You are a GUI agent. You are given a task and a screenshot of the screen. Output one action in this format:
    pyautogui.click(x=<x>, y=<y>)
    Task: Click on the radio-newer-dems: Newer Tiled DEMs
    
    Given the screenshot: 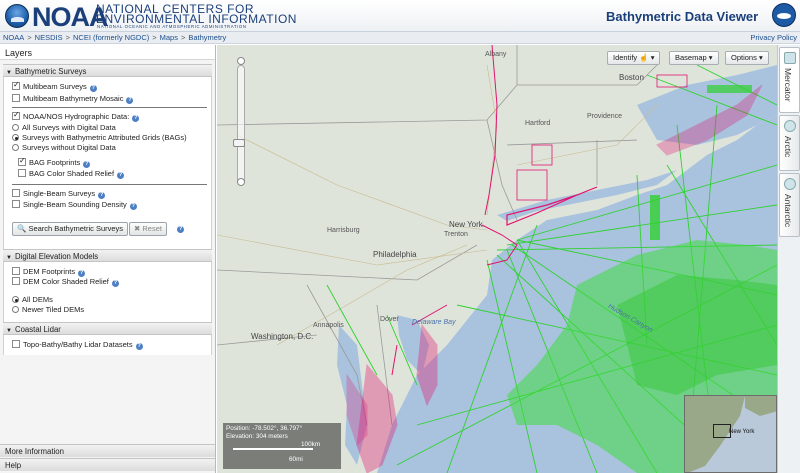 What is the action you would take?
    pyautogui.click(x=48, y=310)
    